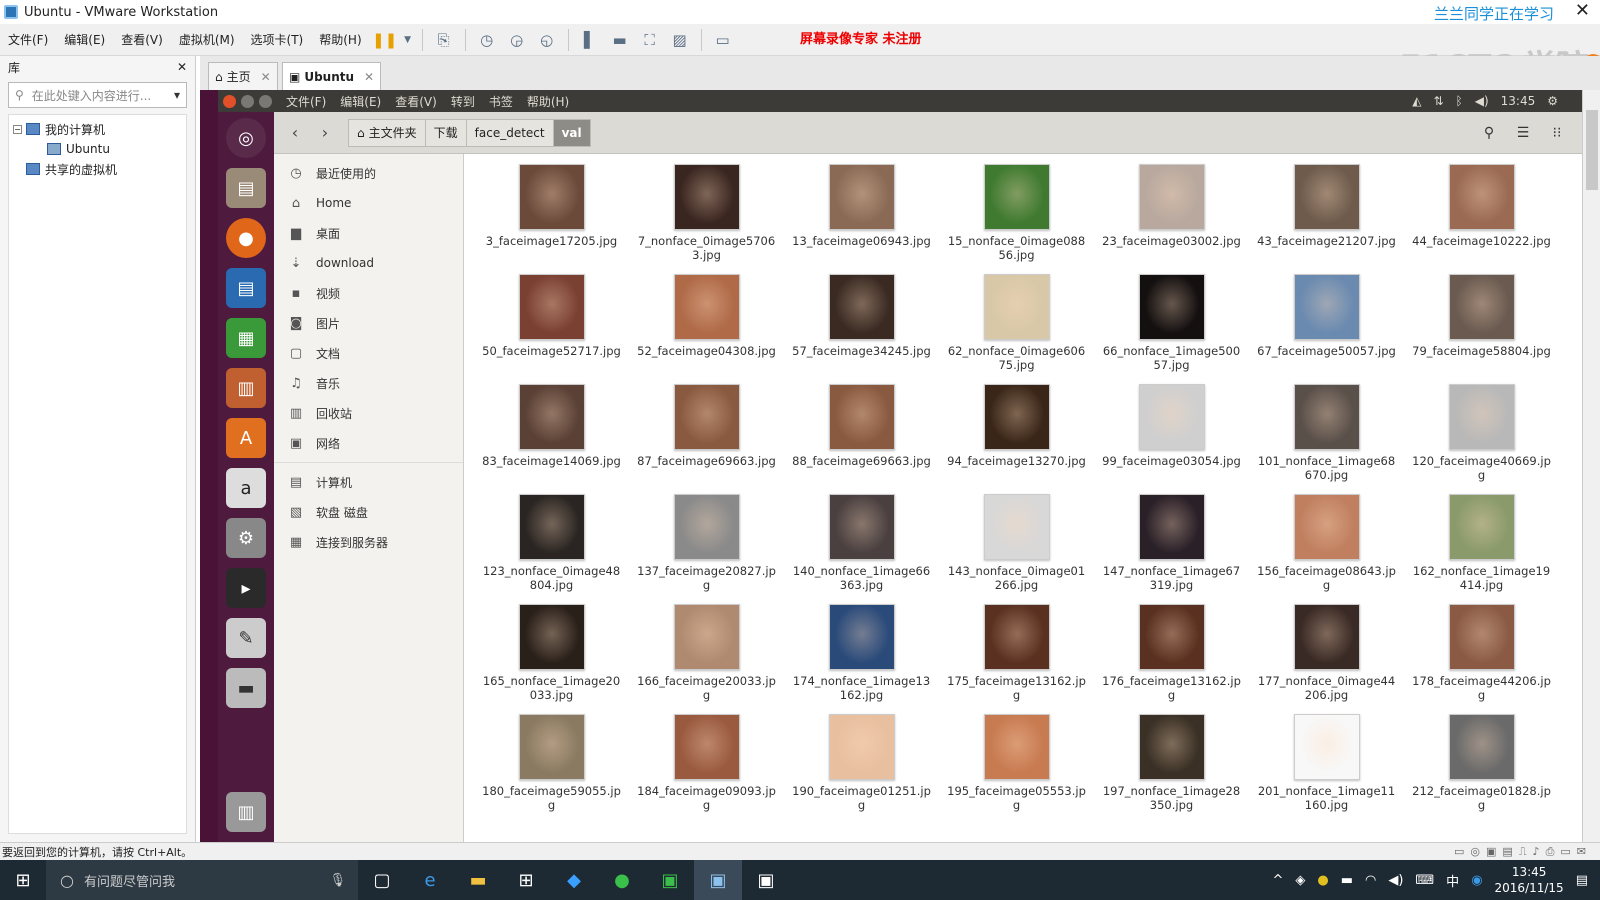 The image size is (1600, 900). Describe the element at coordinates (548, 101) in the screenshot. I see `ubuntu-menu-help: 帮助(H)` at that location.